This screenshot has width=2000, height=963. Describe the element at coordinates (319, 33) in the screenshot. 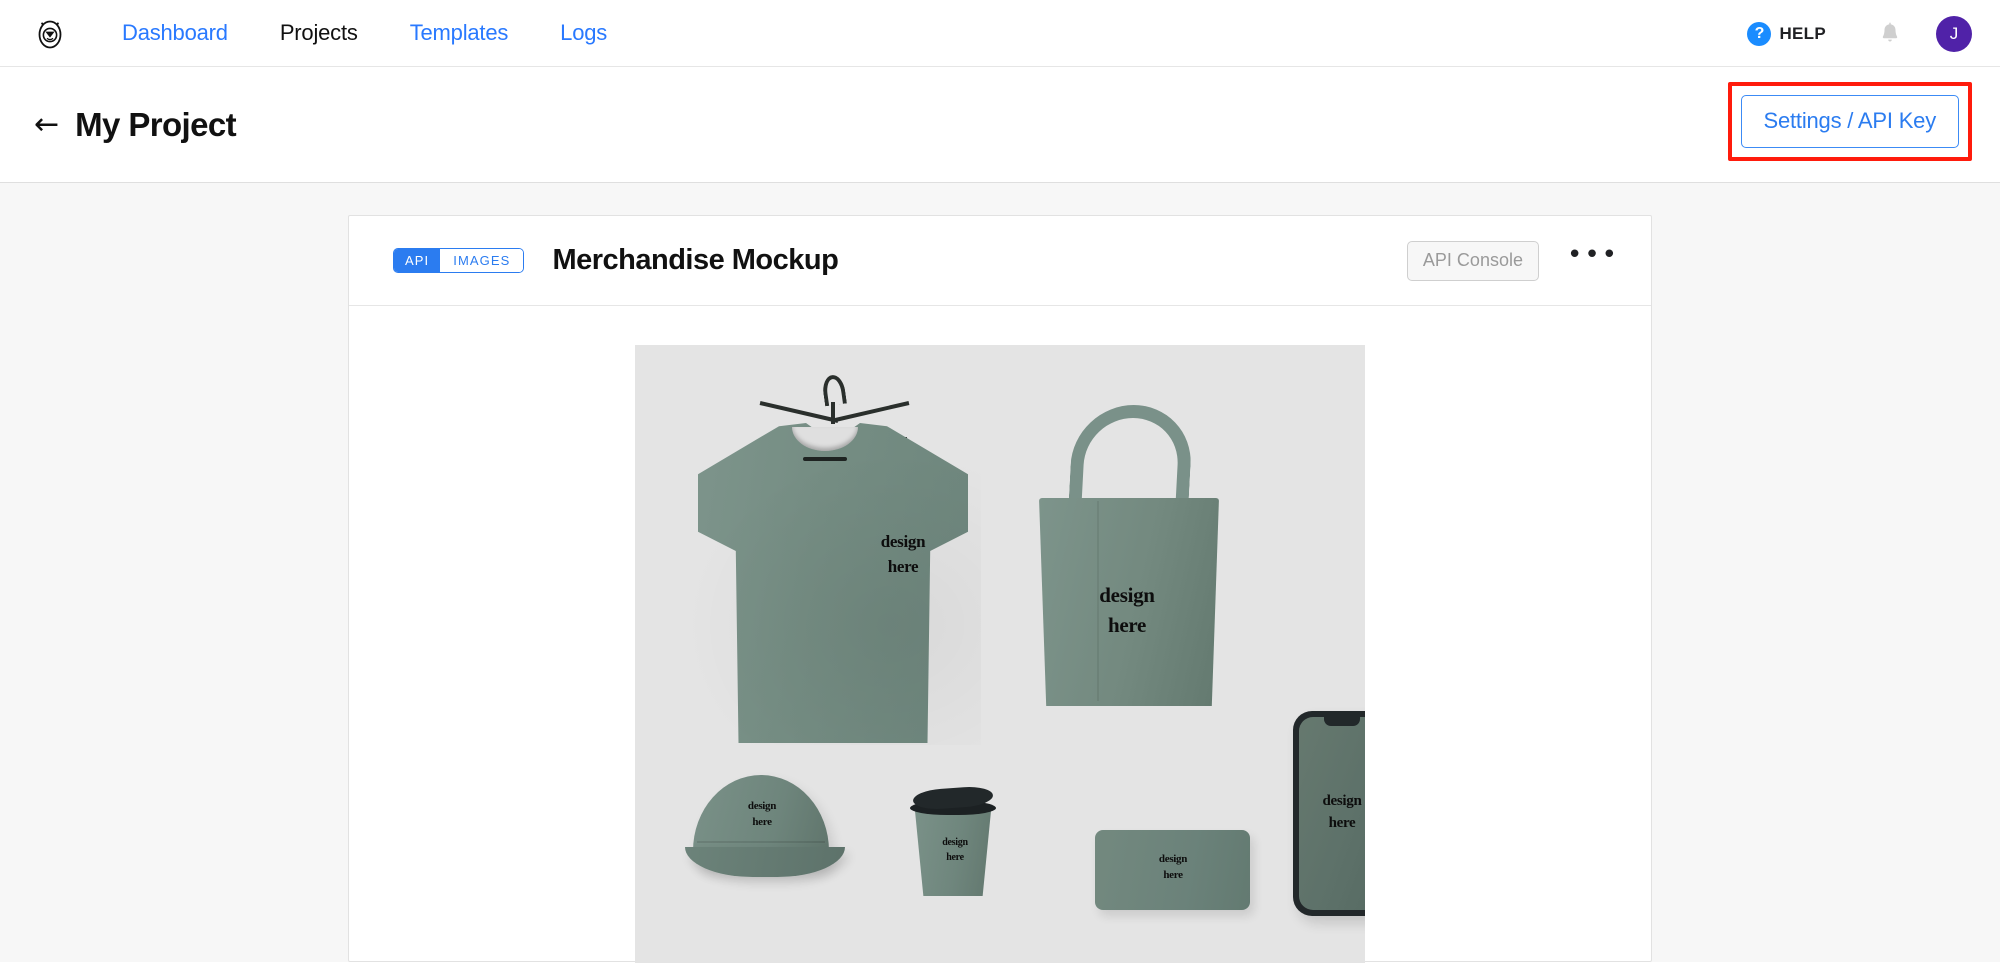

I see `nav-link-projects: Projects` at that location.